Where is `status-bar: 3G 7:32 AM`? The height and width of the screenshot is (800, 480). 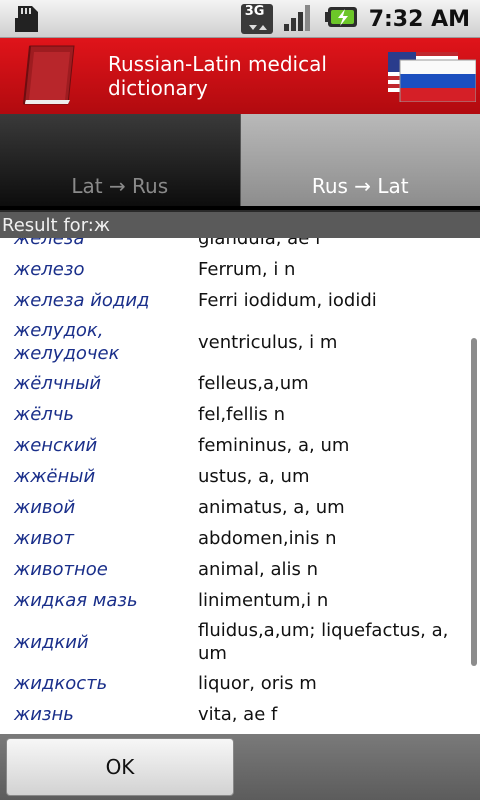
status-bar: 3G 7:32 AM is located at coordinates (240, 19).